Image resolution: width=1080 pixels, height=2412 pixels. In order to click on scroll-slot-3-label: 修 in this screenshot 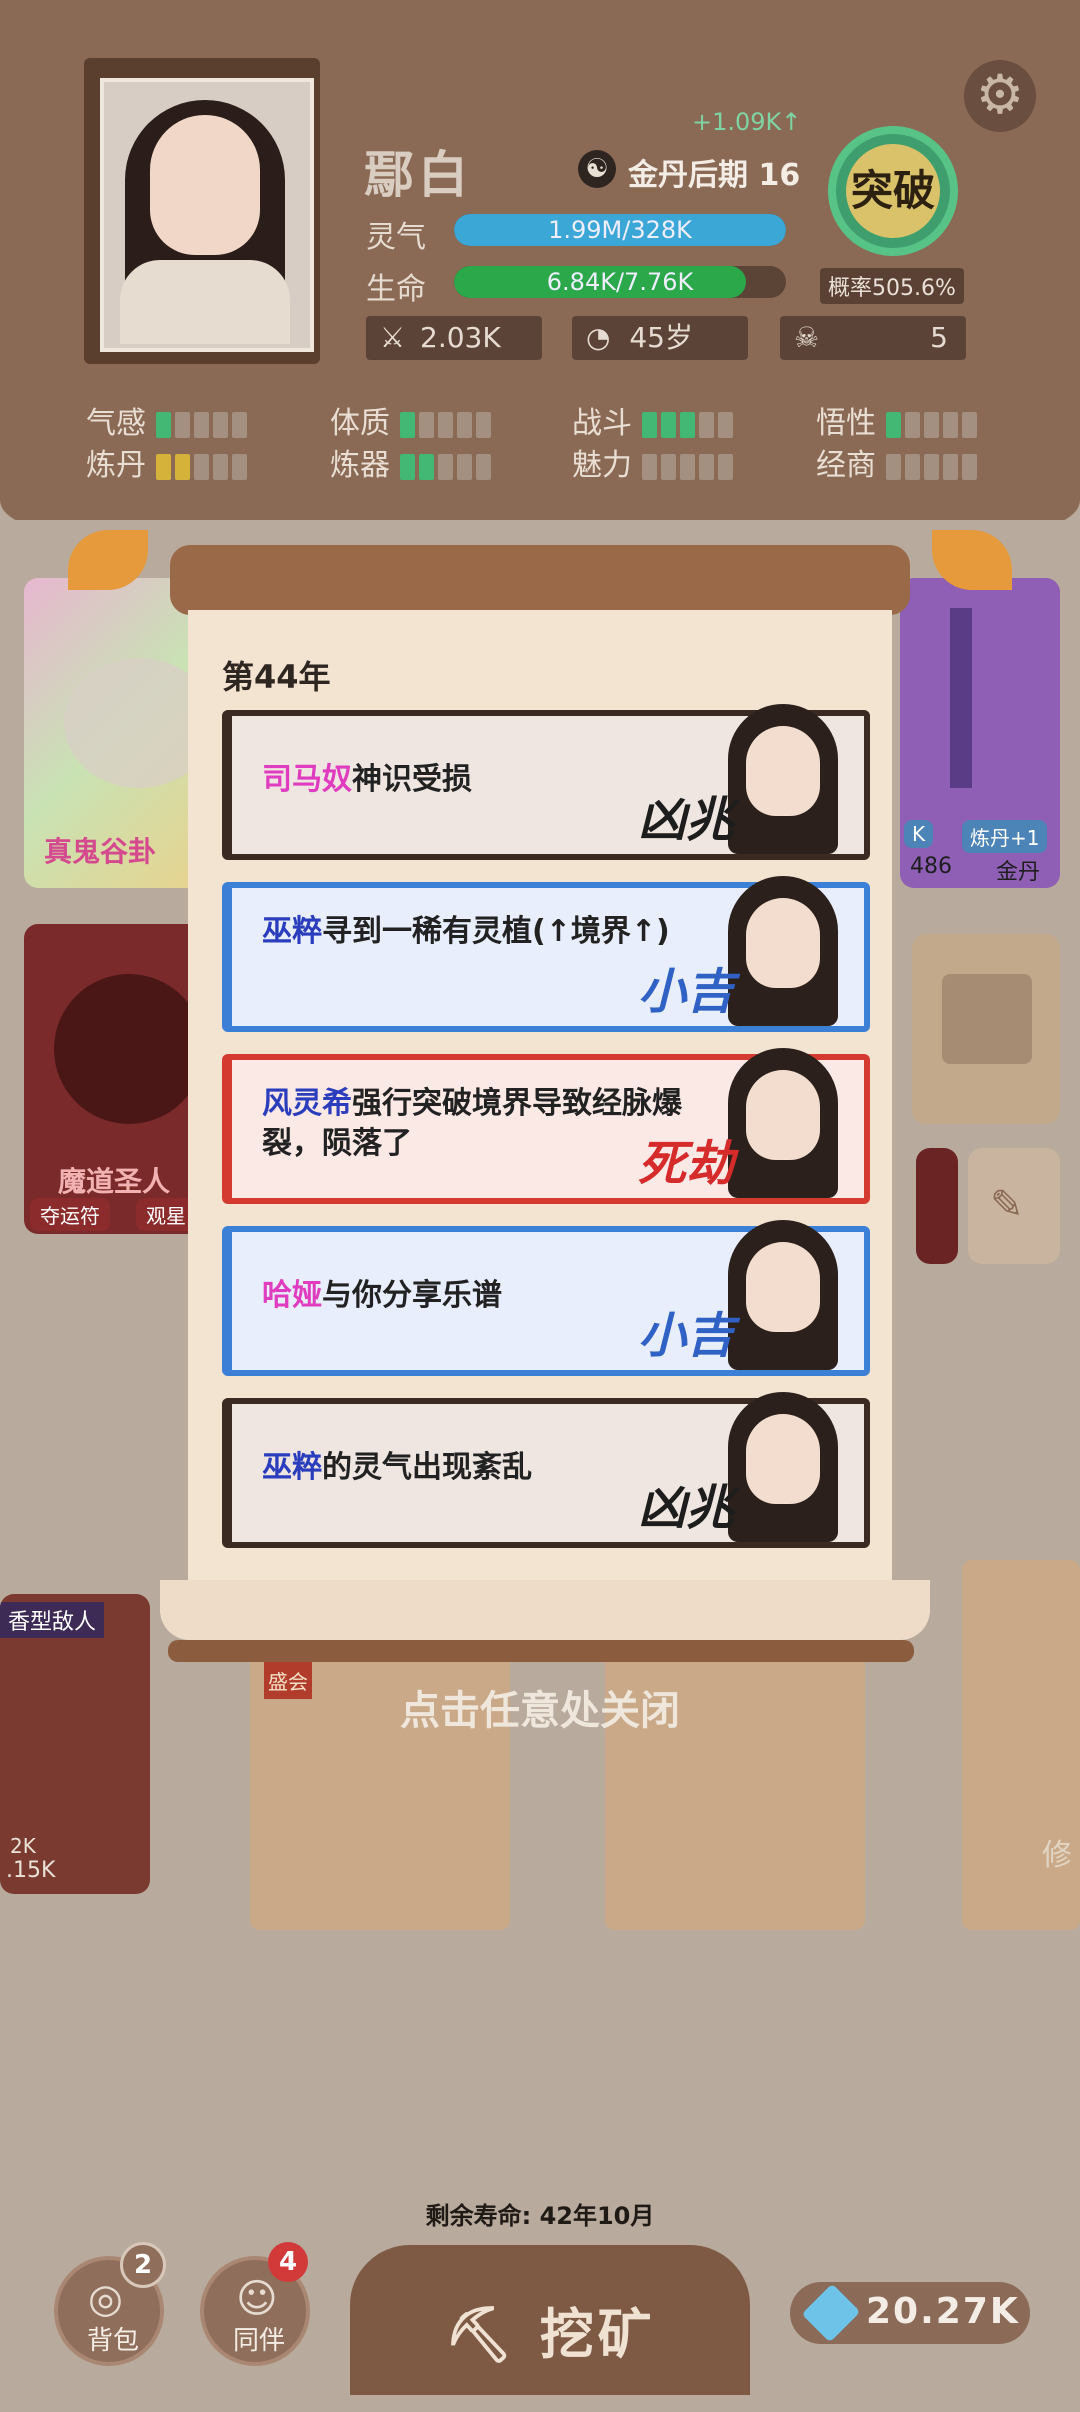, I will do `click(1057, 1855)`.